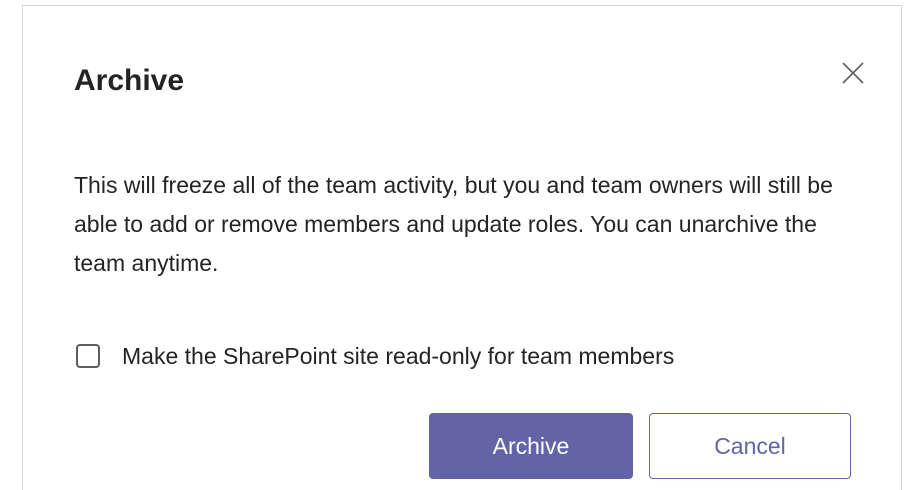  What do you see at coordinates (129, 80) in the screenshot?
I see `dialog-title: Archive` at bounding box center [129, 80].